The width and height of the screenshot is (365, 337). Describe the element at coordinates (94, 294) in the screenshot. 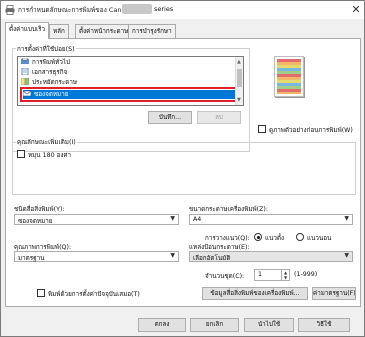

I see `always-print-current-label: พิมพ์ด้วยการตั้งค่าปัจจุบันเสมอ(T)` at that location.